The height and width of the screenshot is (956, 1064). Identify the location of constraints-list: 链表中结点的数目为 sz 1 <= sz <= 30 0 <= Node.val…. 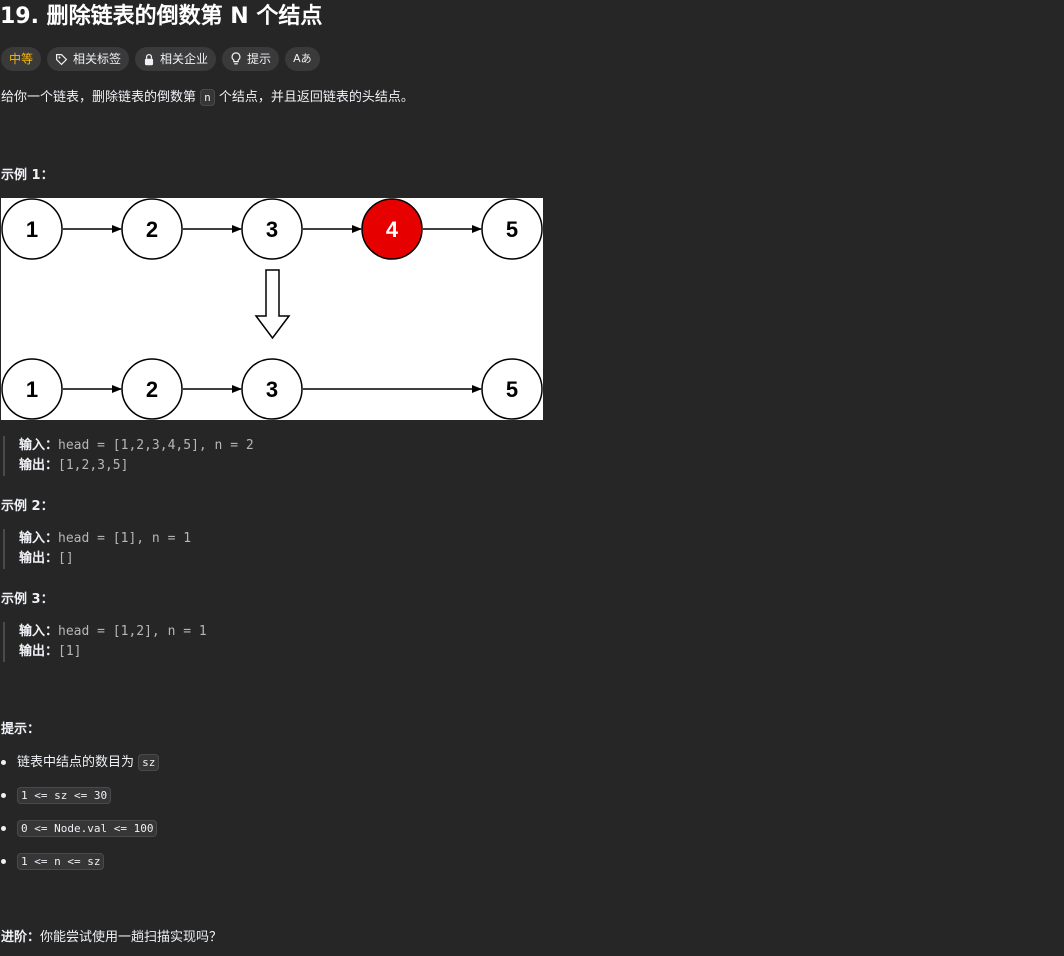
(80, 818).